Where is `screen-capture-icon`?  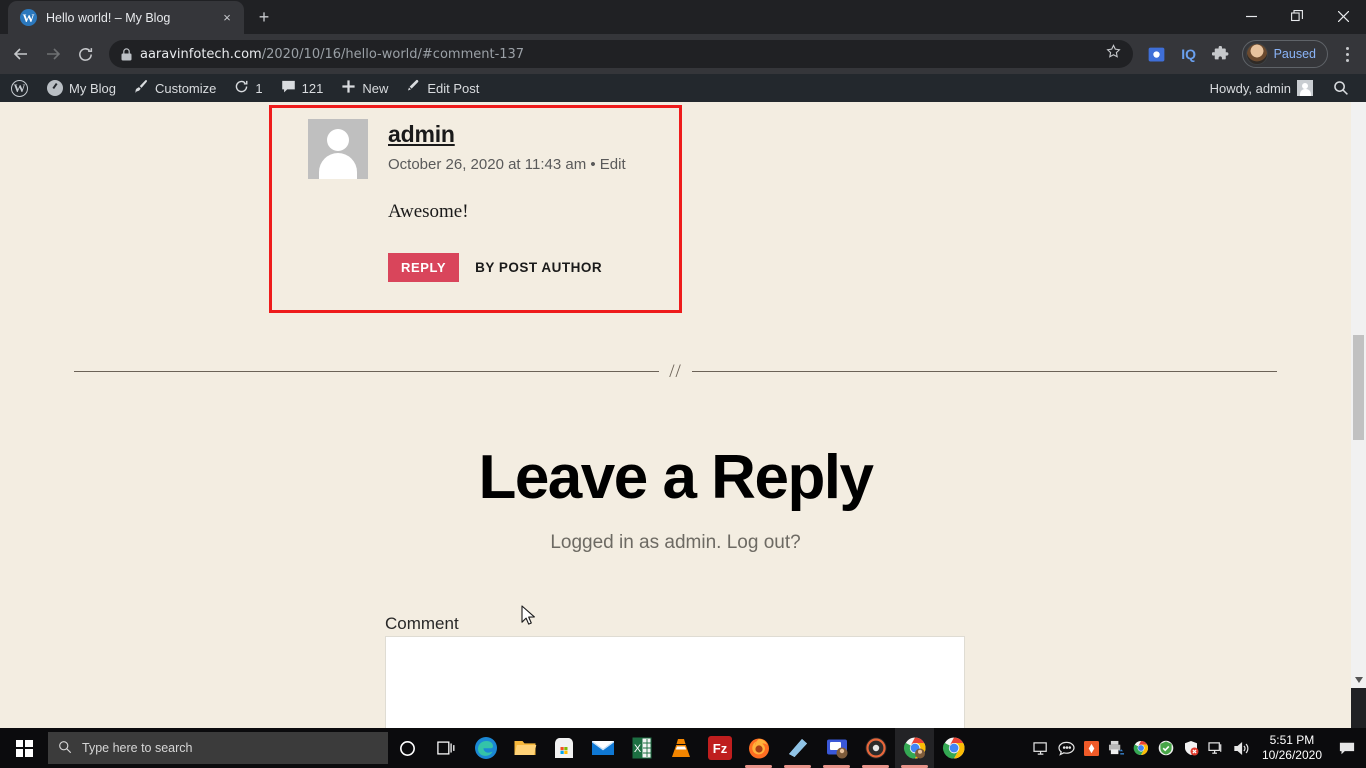
screen-capture-icon is located at coordinates (1157, 54).